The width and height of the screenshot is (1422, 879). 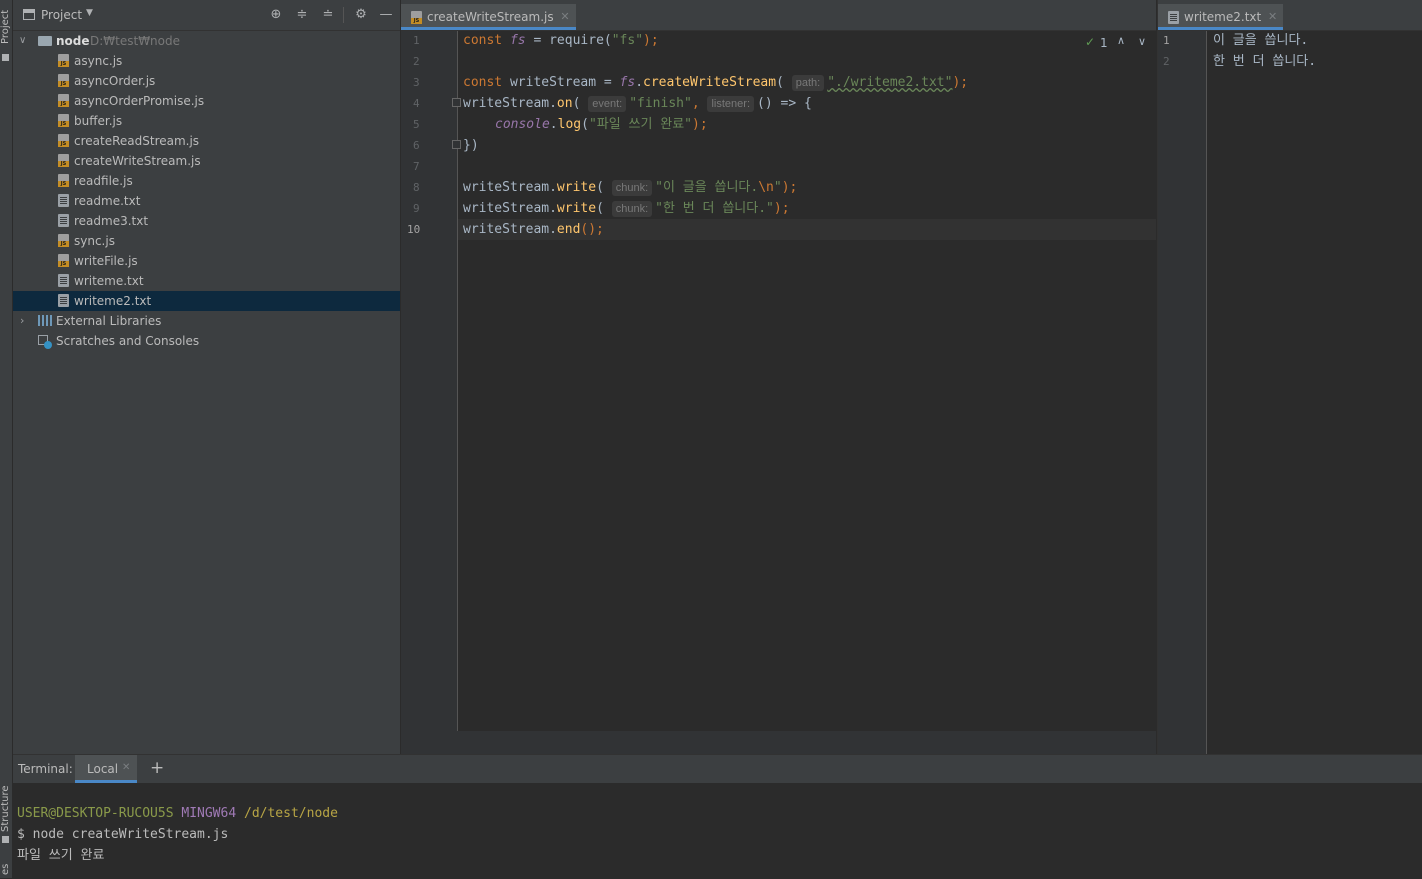 I want to click on chevron-right-icon: ›, so click(x=22, y=321).